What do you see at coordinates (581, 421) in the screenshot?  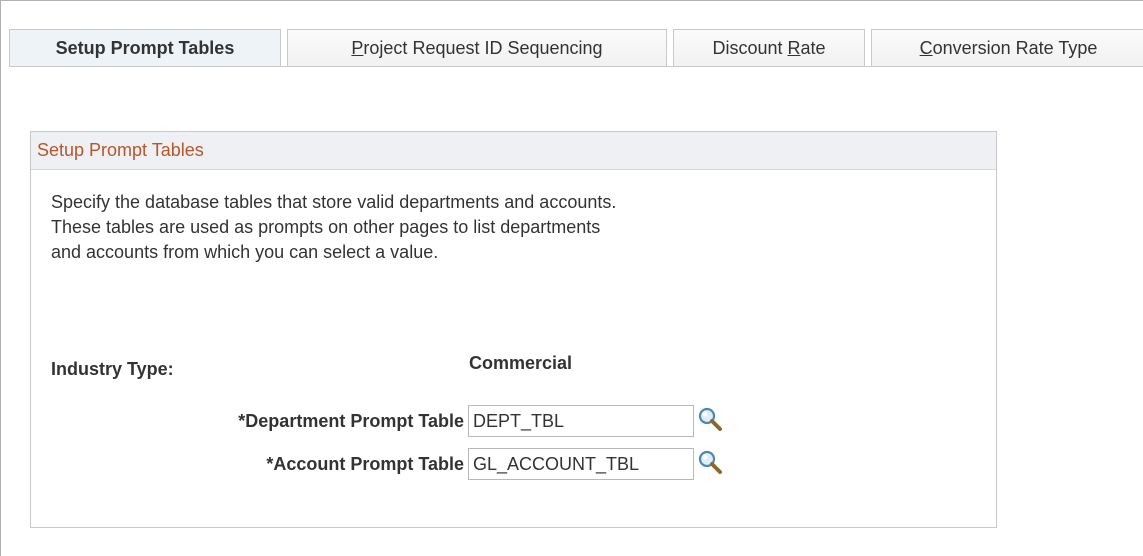 I see `department-prompt-table-input: DEPT_TBL` at bounding box center [581, 421].